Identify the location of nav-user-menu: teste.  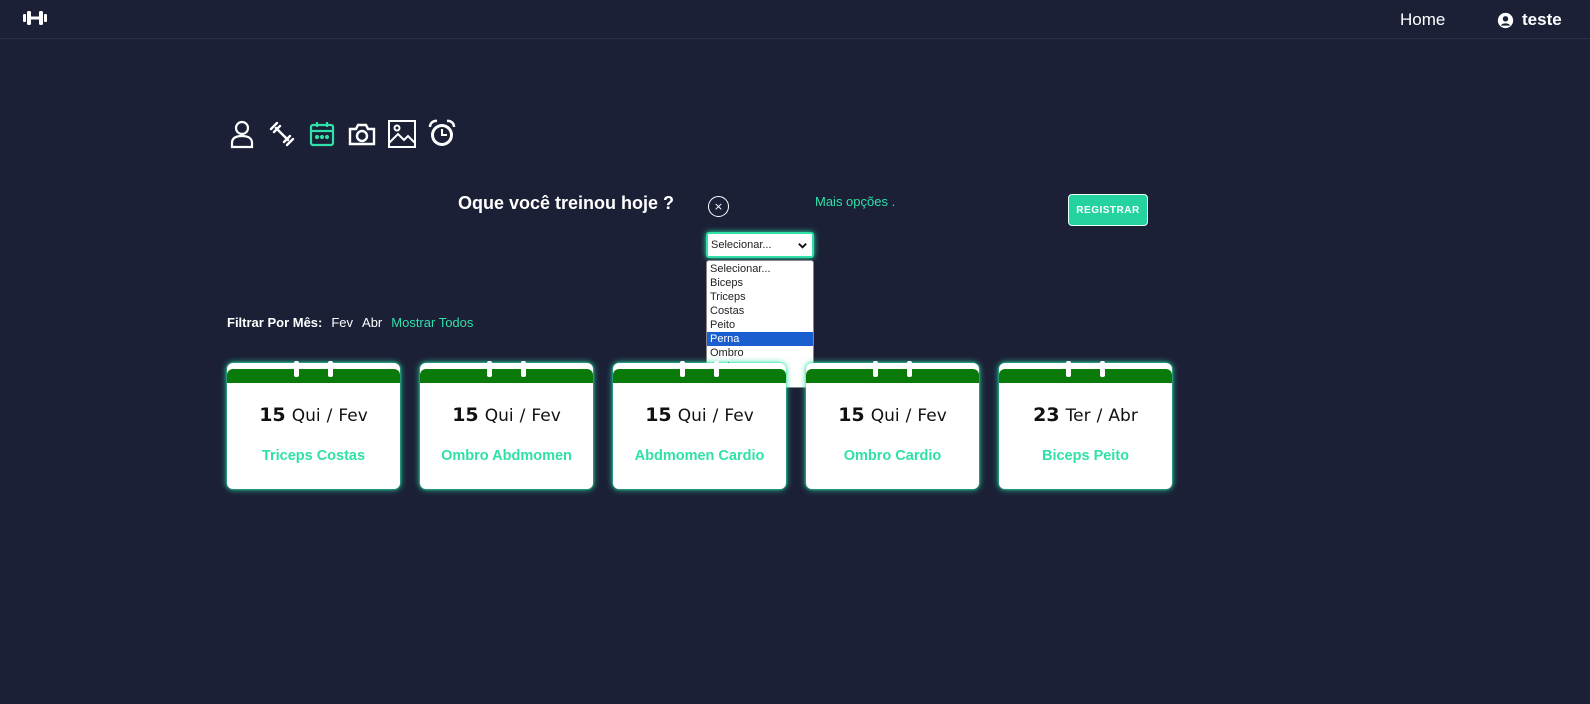
(1529, 20).